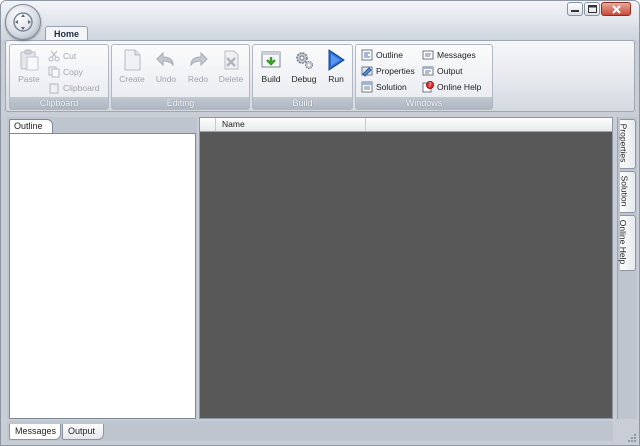  I want to click on run-label: Run, so click(336, 79).